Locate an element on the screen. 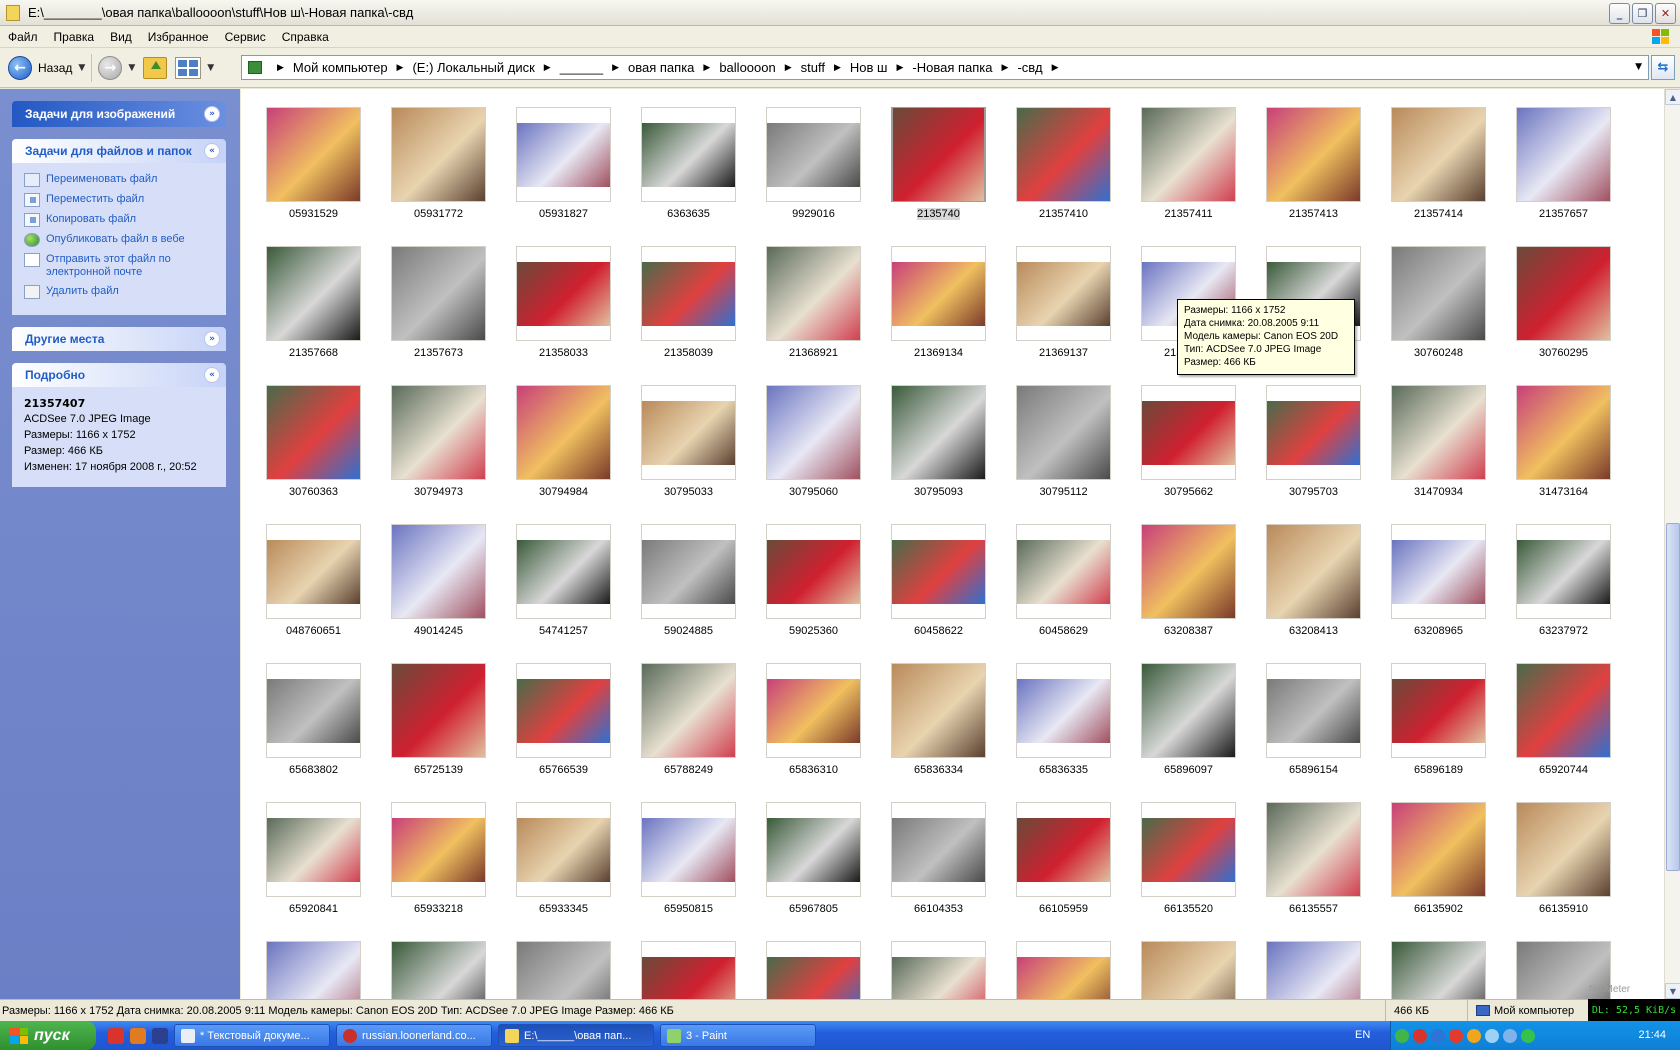  thumbnail-item: 31473164 is located at coordinates (1563, 454).